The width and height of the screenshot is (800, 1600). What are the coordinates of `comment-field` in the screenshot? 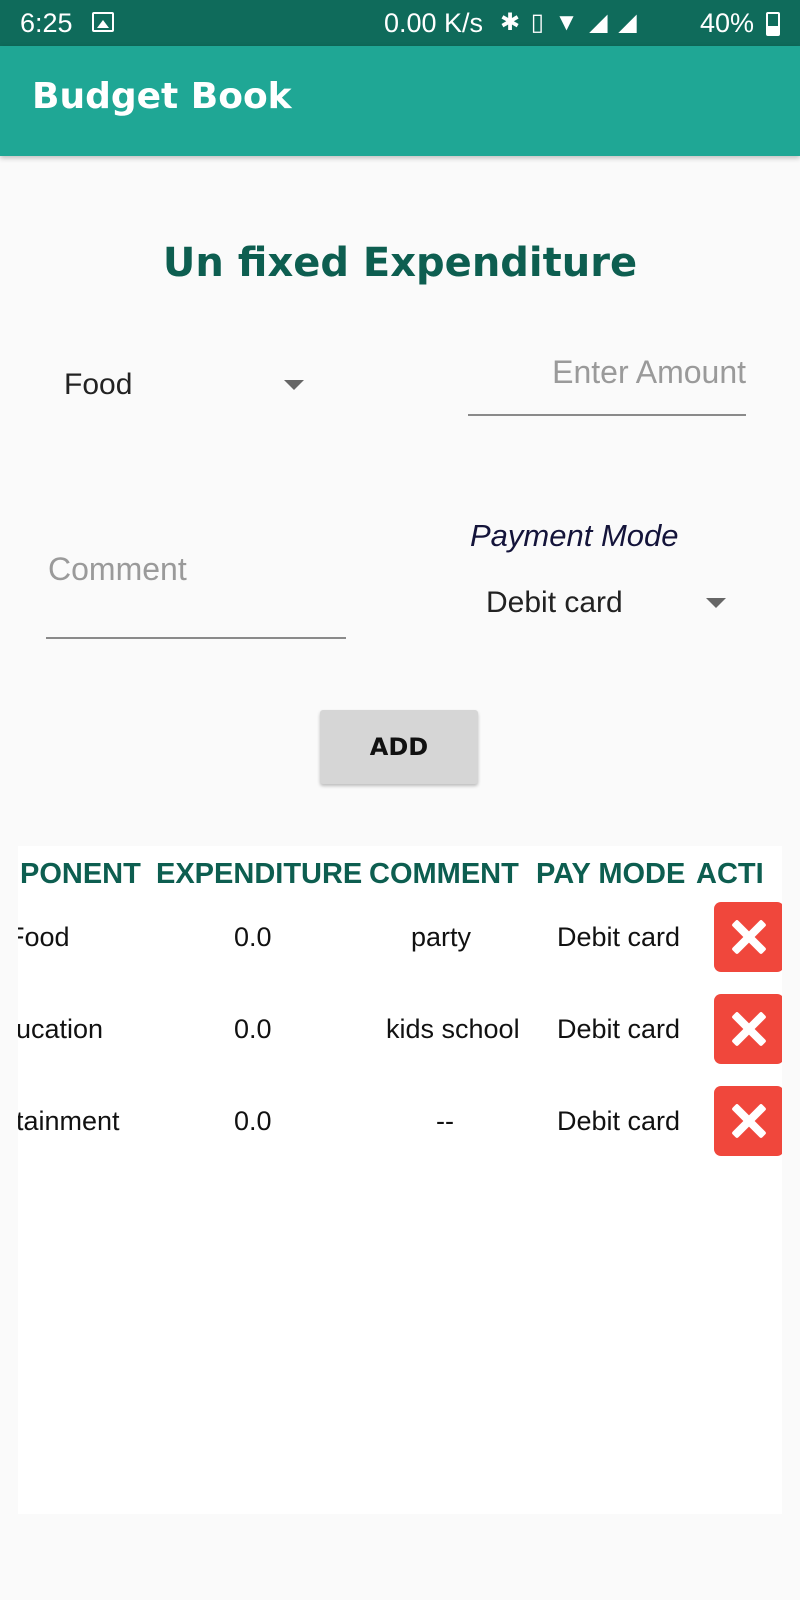 It's located at (197, 592).